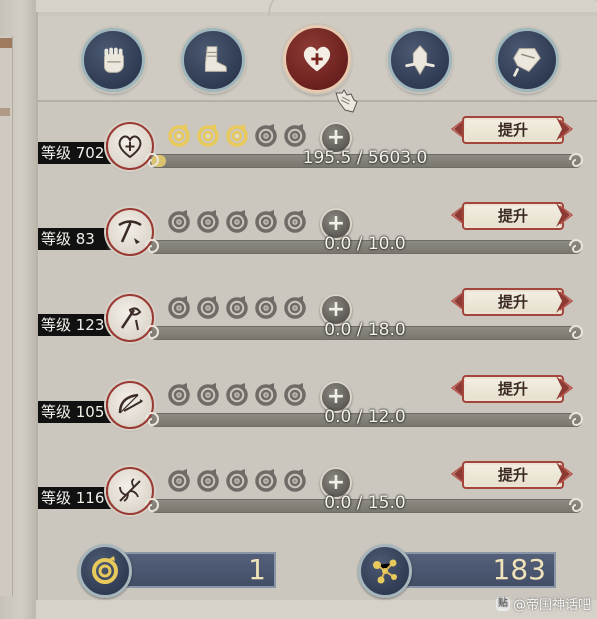 This screenshot has width=597, height=619. Describe the element at coordinates (6, 316) in the screenshot. I see `left-panel-edge` at that location.